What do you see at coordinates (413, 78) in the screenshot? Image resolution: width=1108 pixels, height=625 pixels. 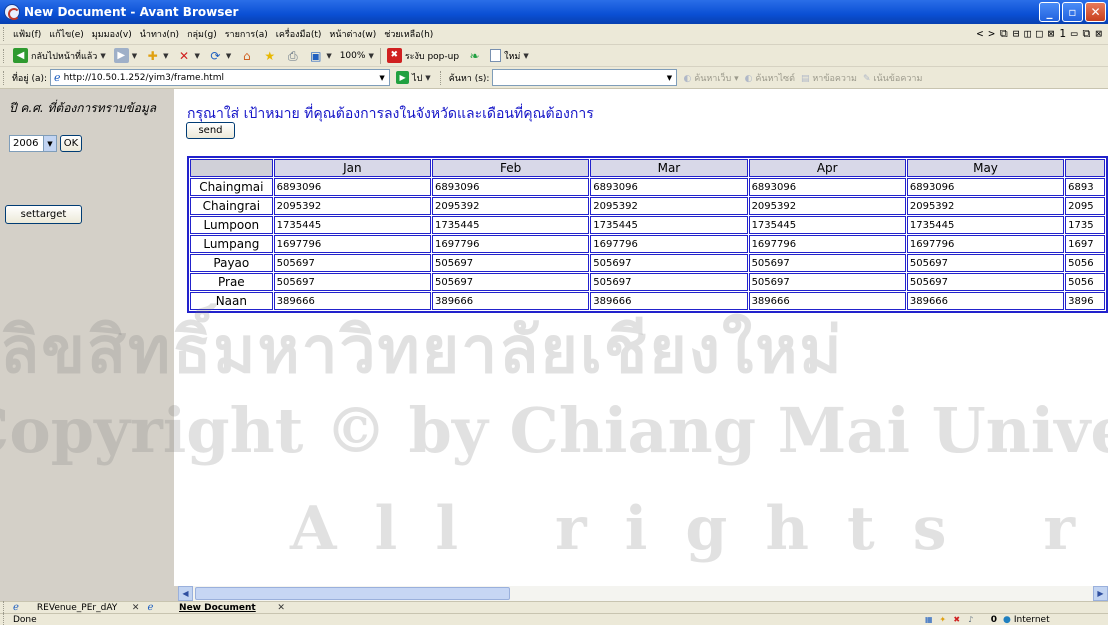 I see `go-button: ▶ ไป ▼` at bounding box center [413, 78].